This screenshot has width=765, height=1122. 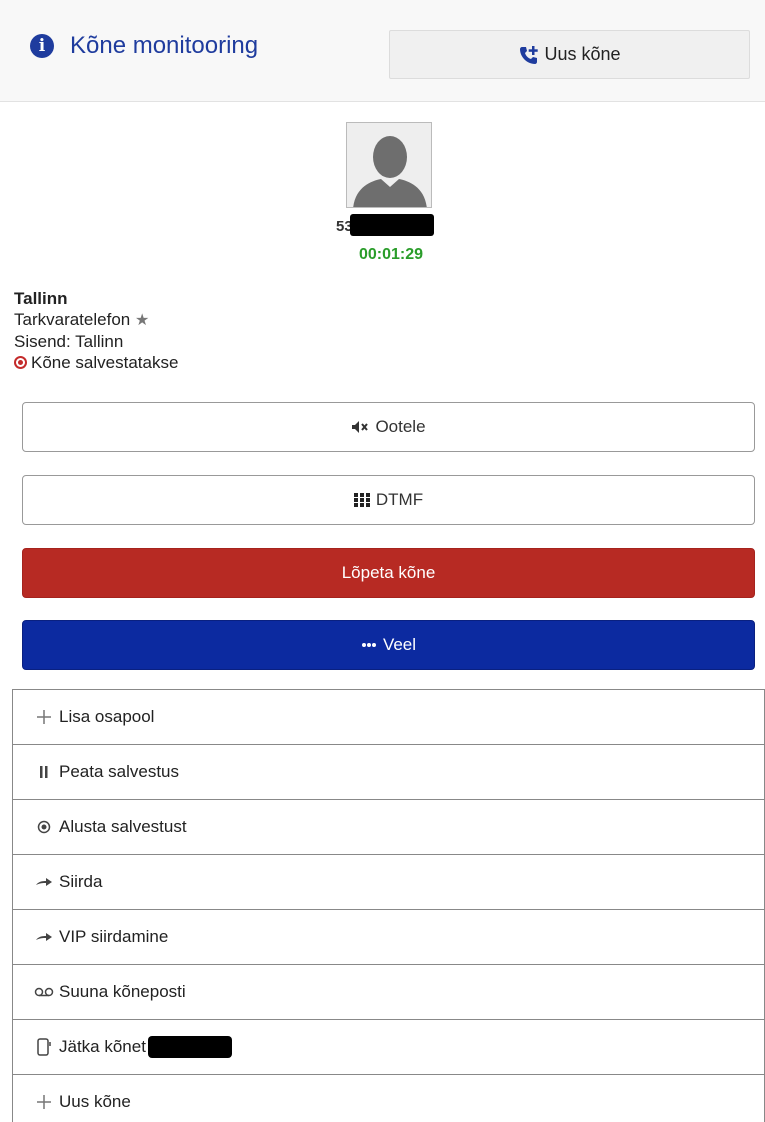 I want to click on menu-item-pause-recording: Peata salvestus, so click(x=388, y=772).